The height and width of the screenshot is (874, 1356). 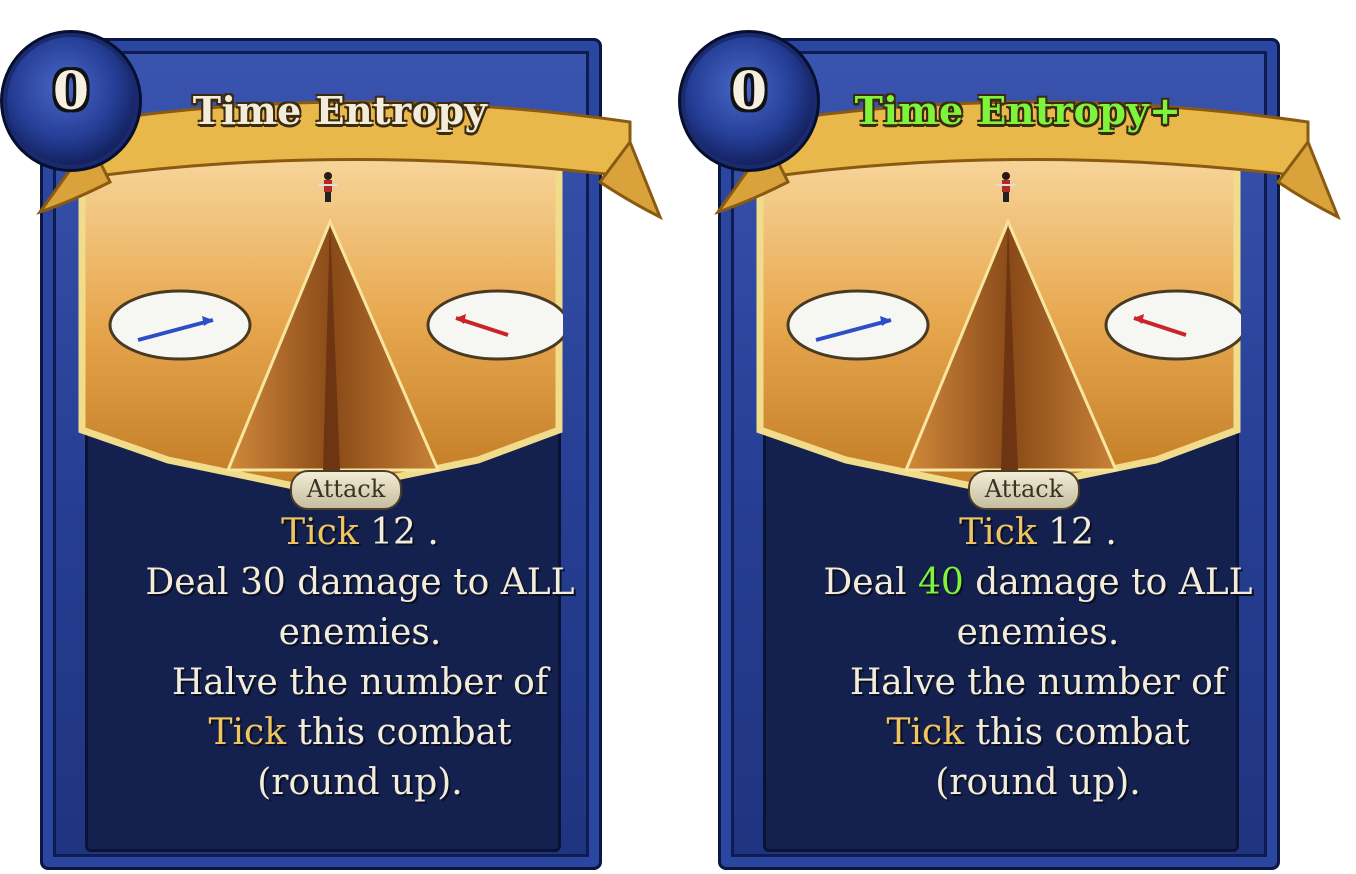 I want to click on damage-value-upgraded: 40, so click(x=941, y=582).